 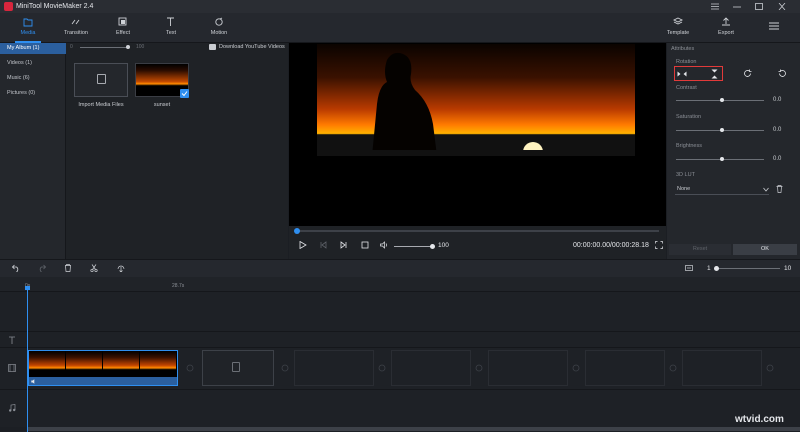 I want to click on playback-progress-handle, so click(x=297, y=231).